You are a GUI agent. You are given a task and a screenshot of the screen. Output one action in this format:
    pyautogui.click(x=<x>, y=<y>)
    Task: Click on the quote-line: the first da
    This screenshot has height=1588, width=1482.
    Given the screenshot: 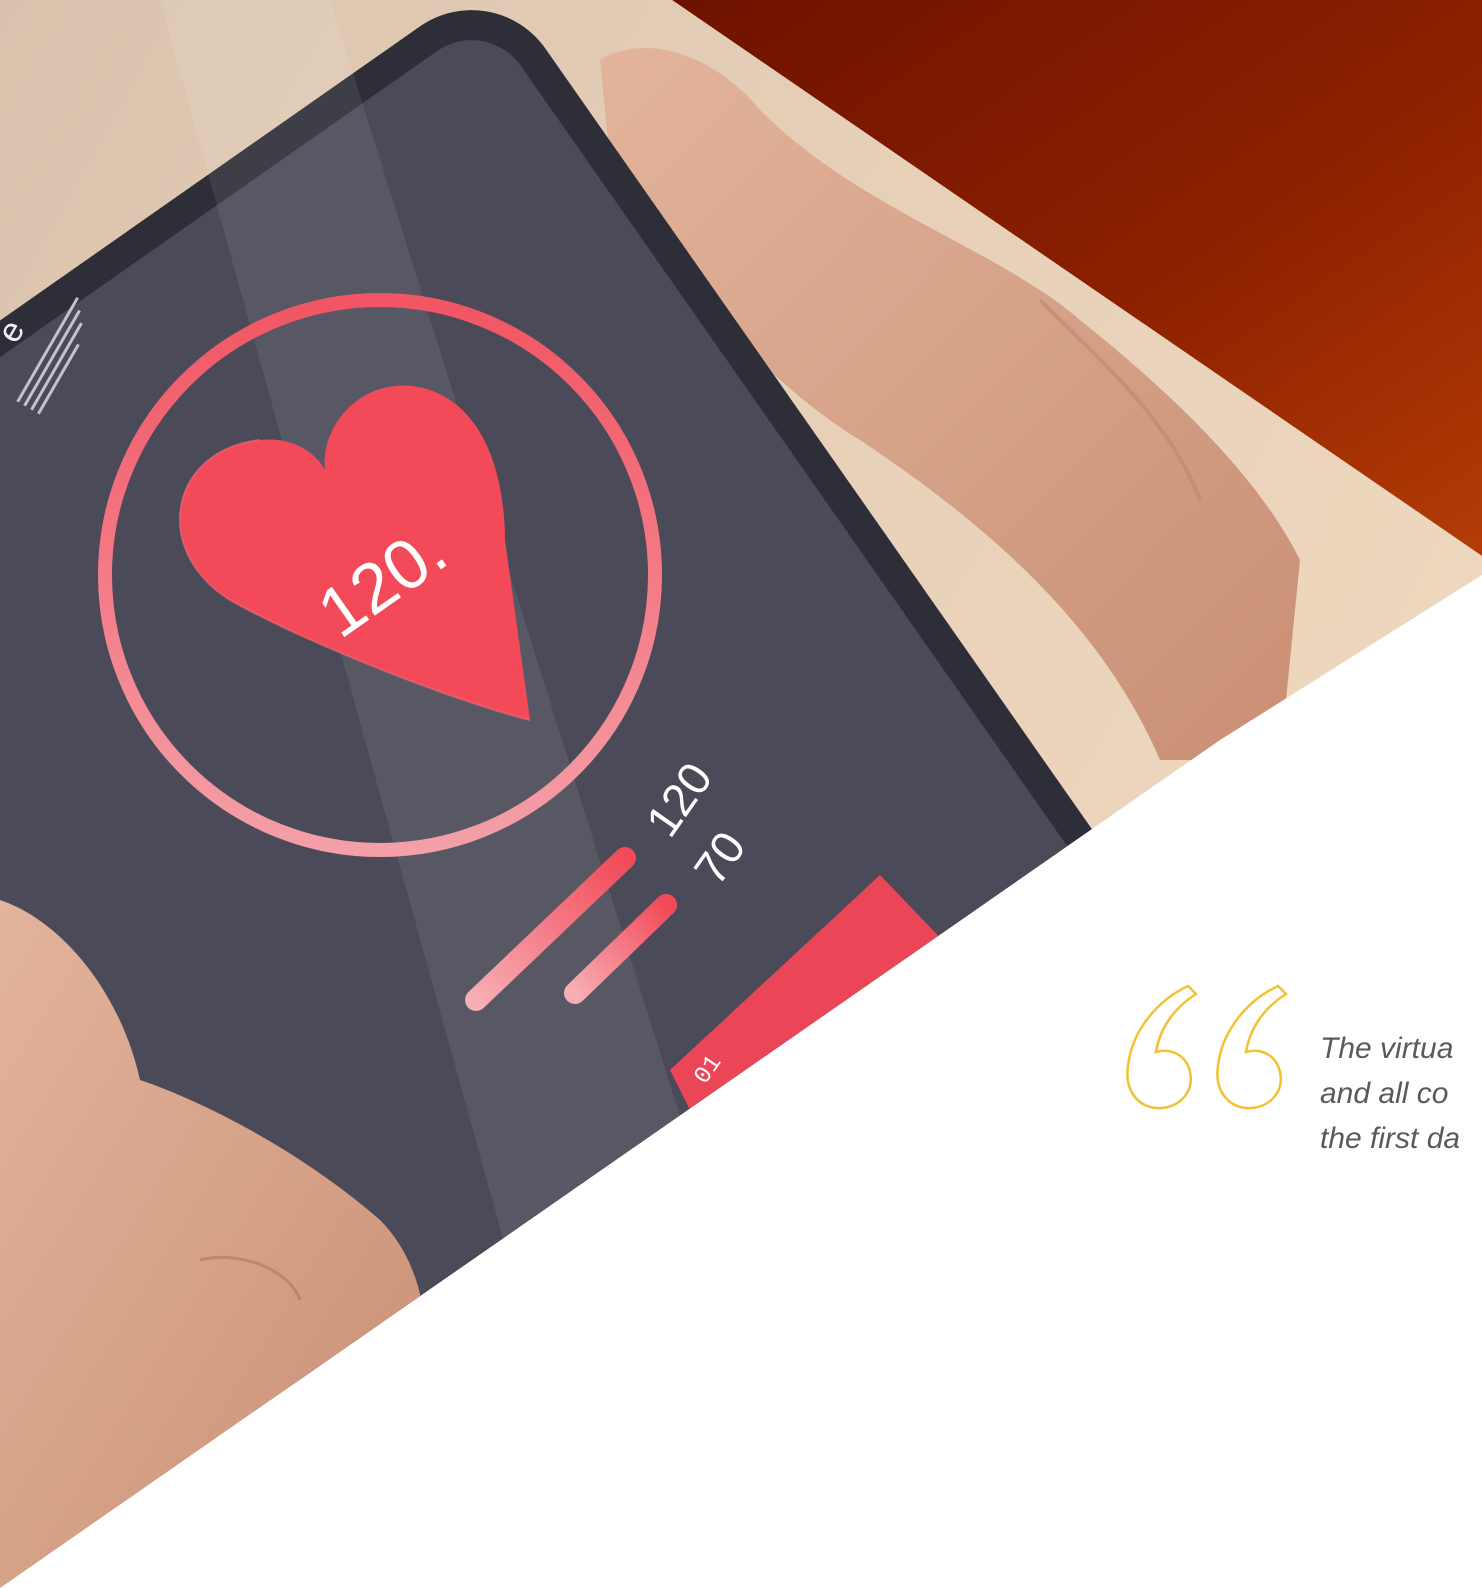 What is the action you would take?
    pyautogui.click(x=1390, y=1138)
    